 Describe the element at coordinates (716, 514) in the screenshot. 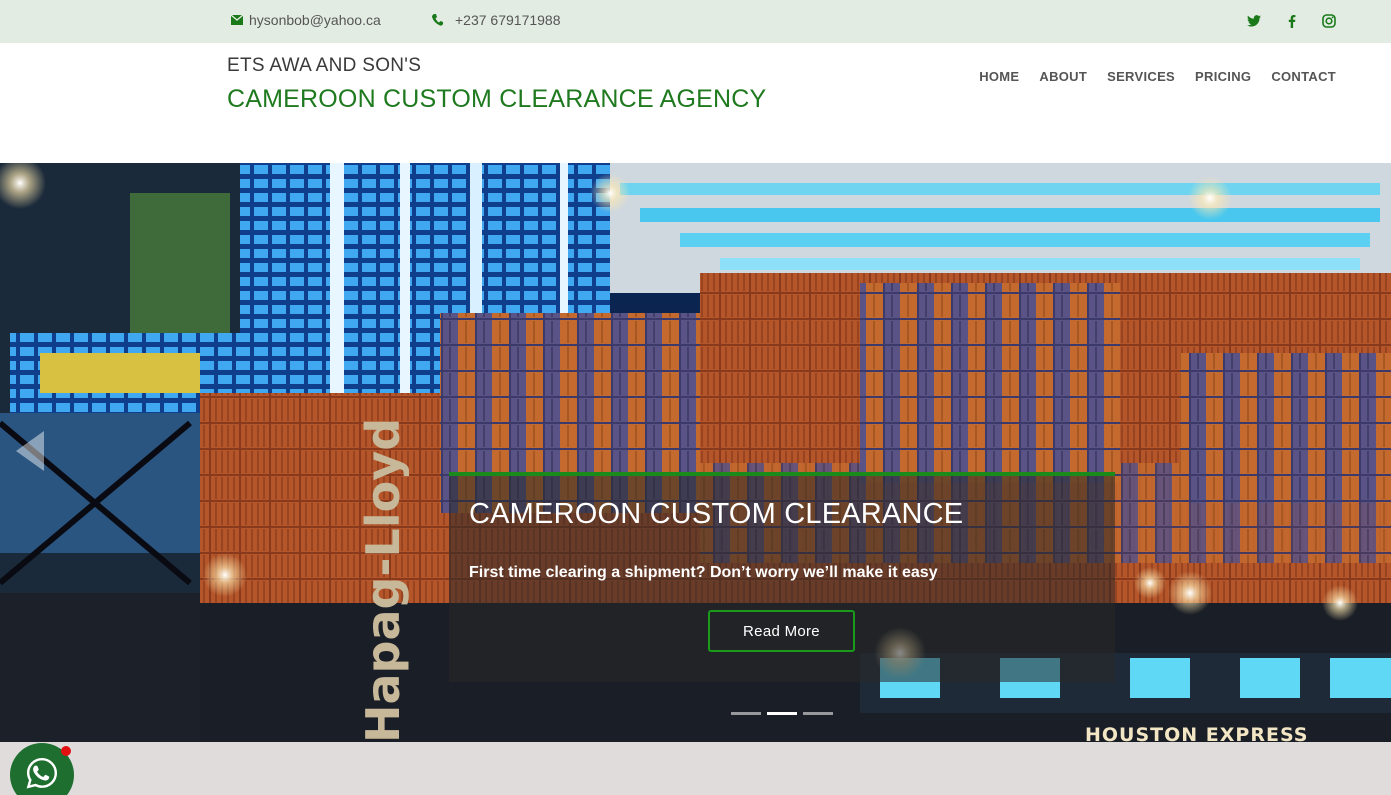

I see `slide-title: CAMEROON CUSTOM CLEARANCE` at that location.